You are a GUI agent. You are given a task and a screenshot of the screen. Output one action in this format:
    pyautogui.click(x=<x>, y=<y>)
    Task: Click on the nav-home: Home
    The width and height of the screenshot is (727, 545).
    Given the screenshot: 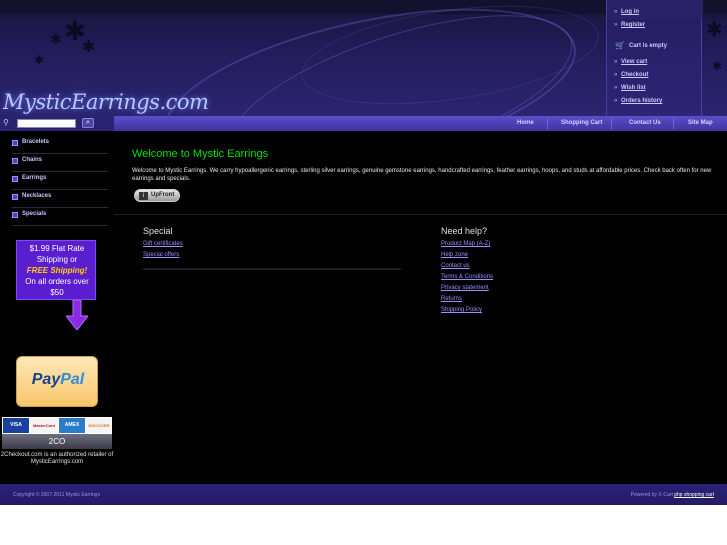 What is the action you would take?
    pyautogui.click(x=525, y=123)
    